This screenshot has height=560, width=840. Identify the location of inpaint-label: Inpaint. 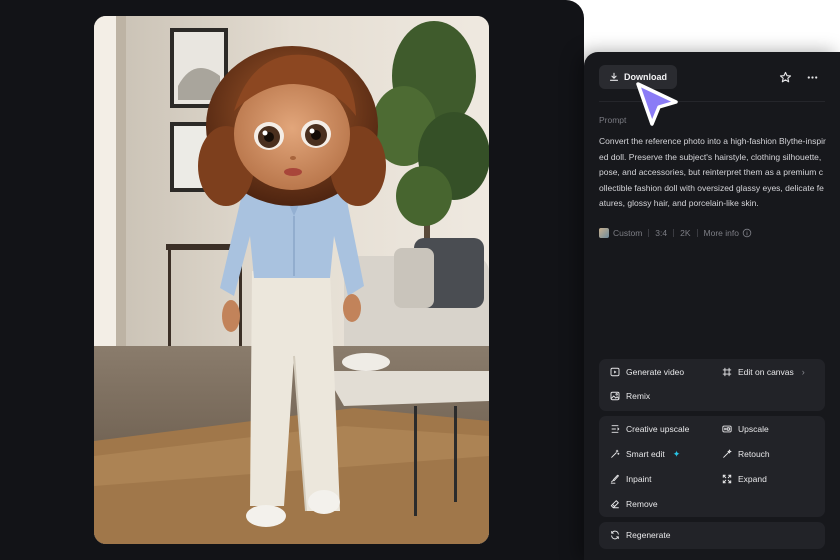
(639, 479).